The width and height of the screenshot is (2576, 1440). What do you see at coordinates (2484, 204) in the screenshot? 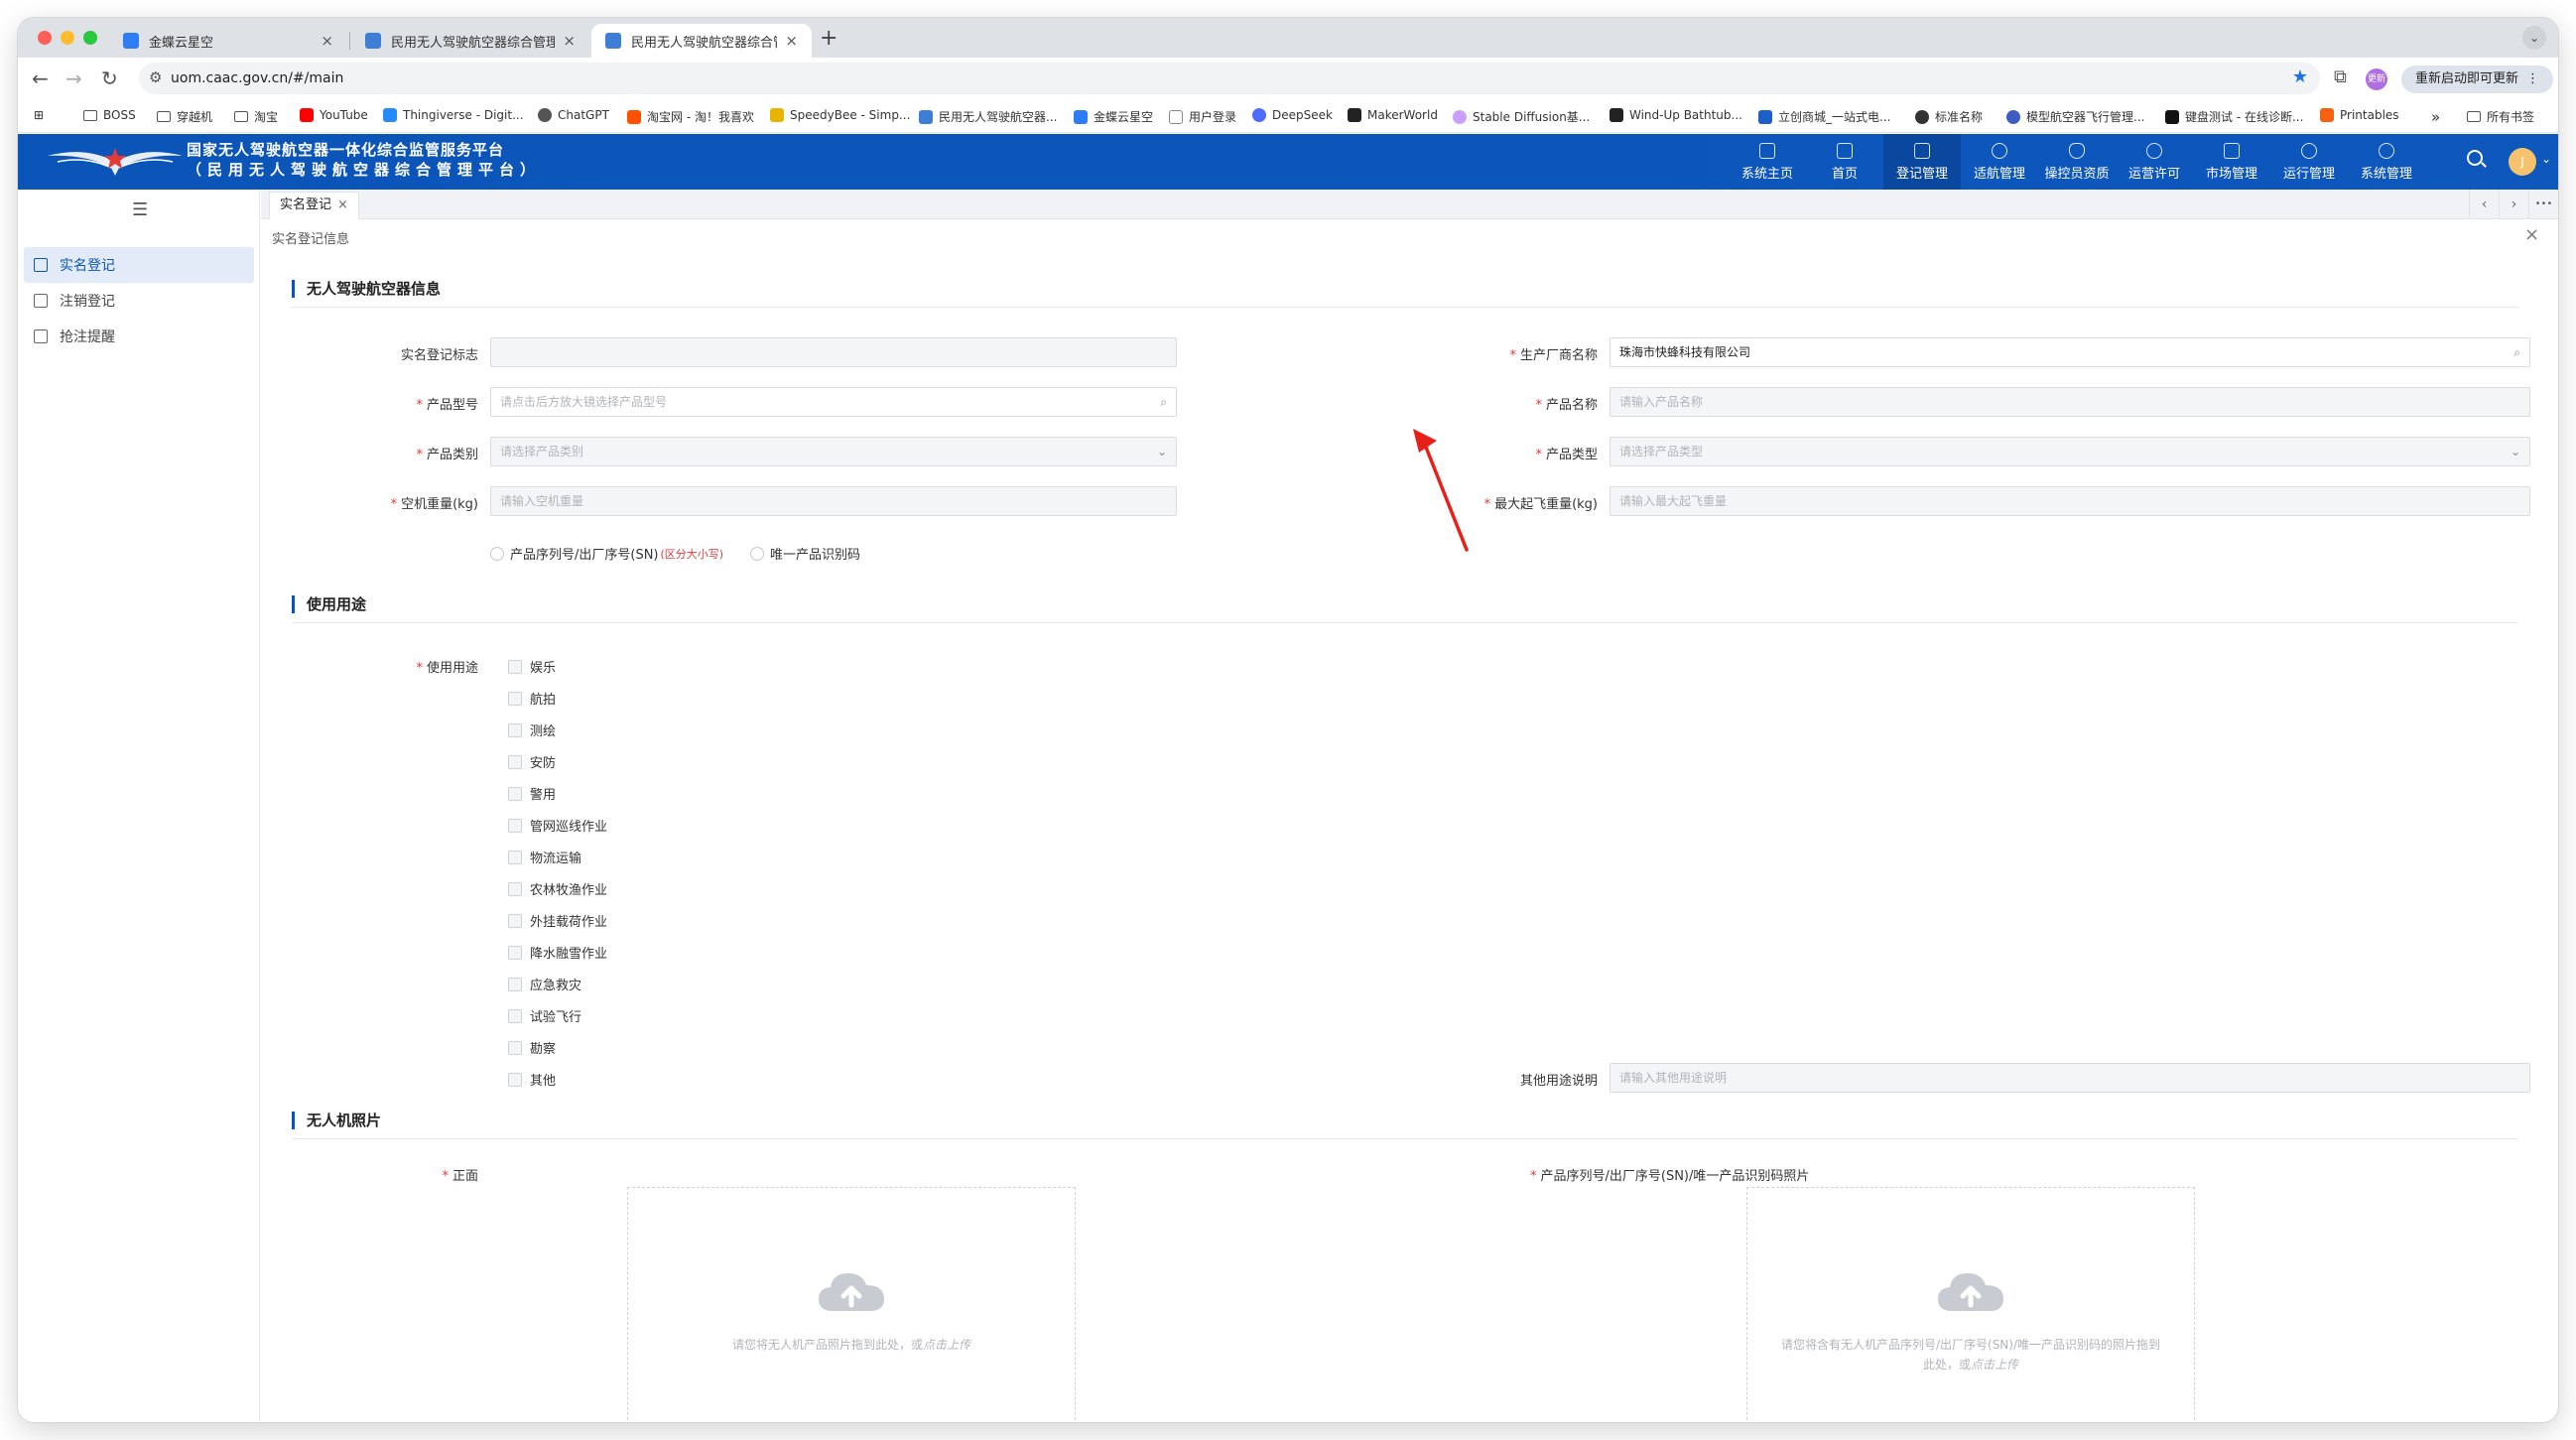
I see `tabs-prev-button: ‹` at bounding box center [2484, 204].